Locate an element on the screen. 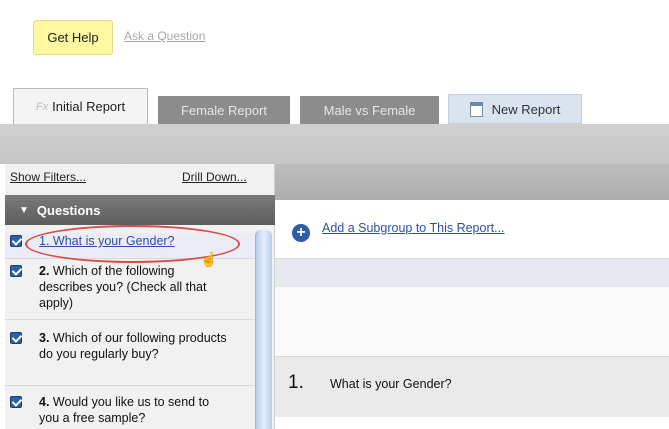  tab-female-report: Female Report is located at coordinates (224, 110).